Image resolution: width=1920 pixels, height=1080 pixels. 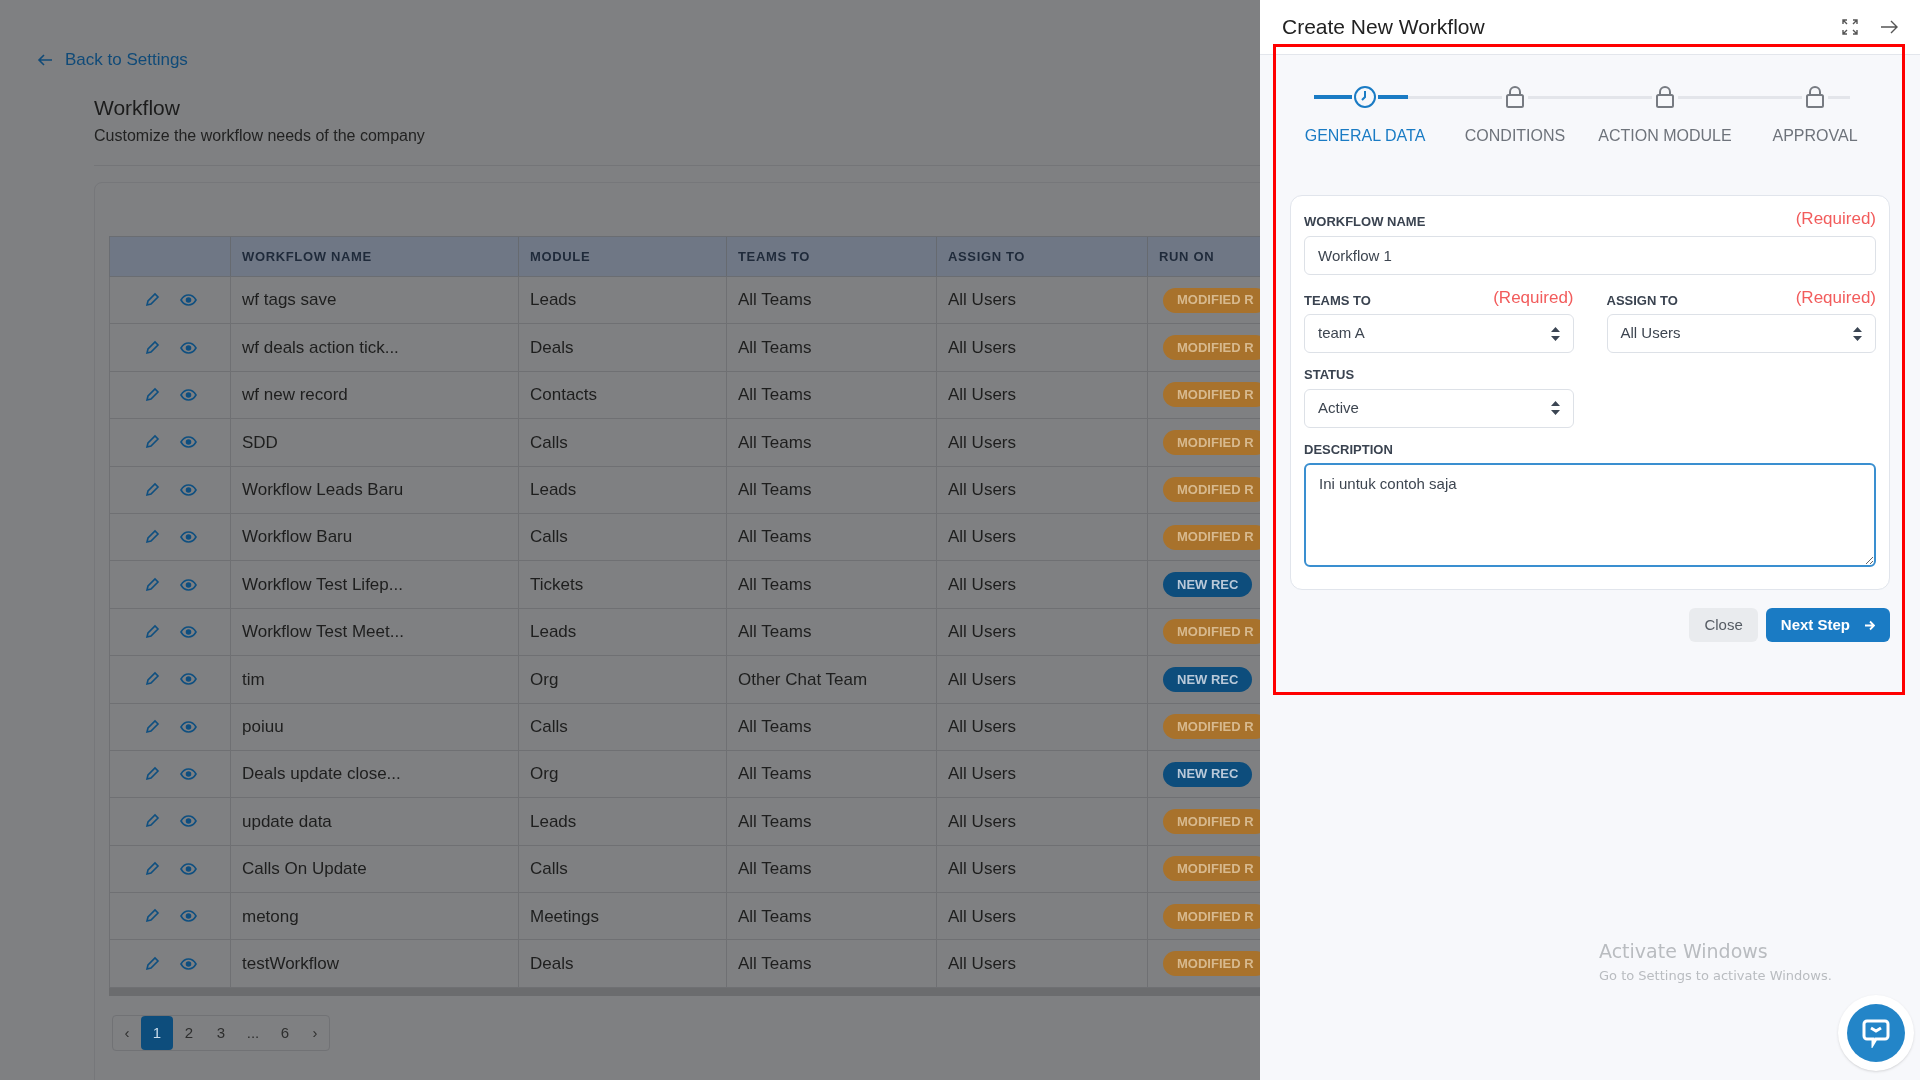 What do you see at coordinates (1365, 136) in the screenshot?
I see `step-label: GENERAL DATA` at bounding box center [1365, 136].